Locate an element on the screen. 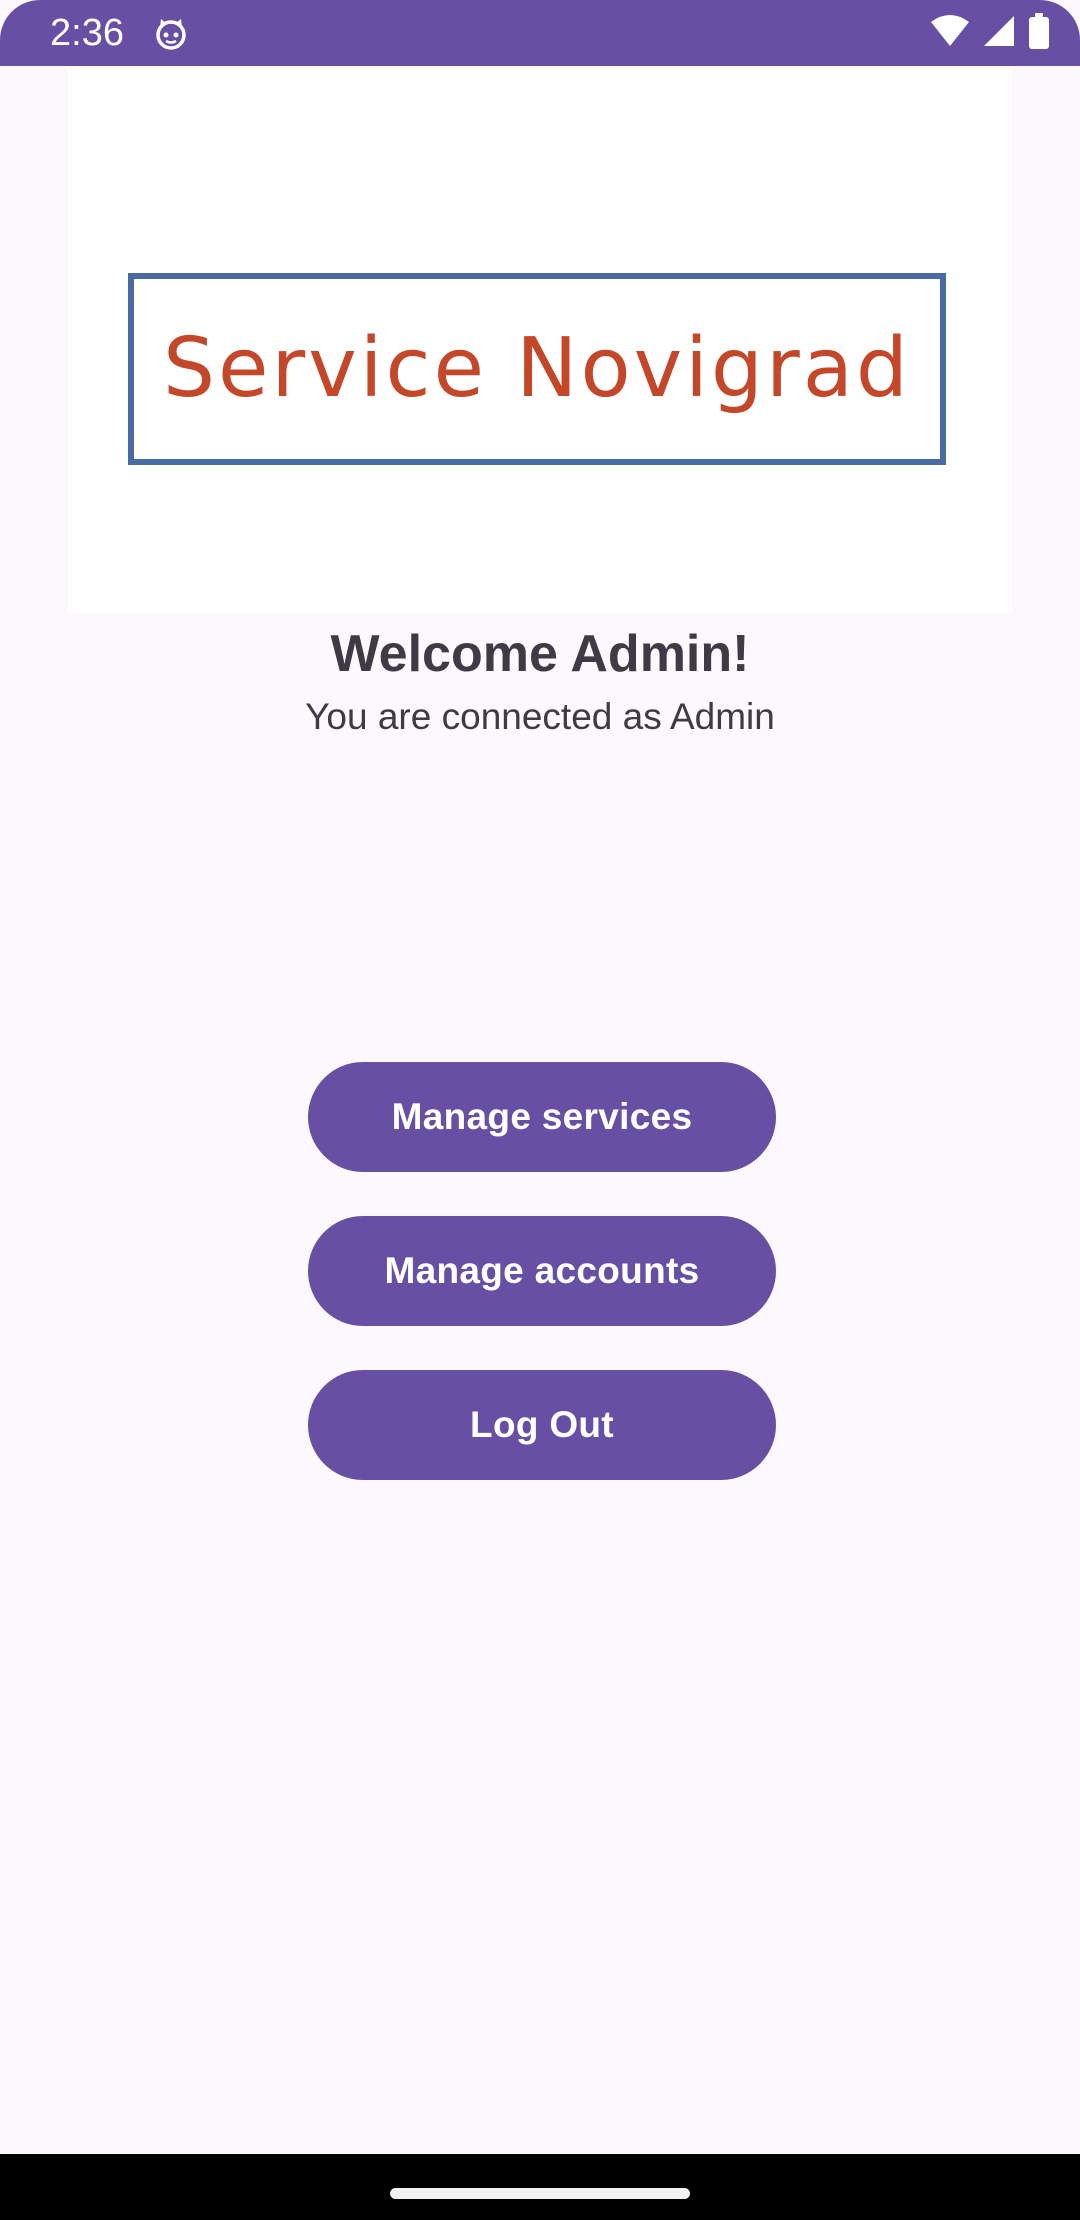 This screenshot has width=1080, height=2220. status-bar: 2:36 is located at coordinates (540, 33).